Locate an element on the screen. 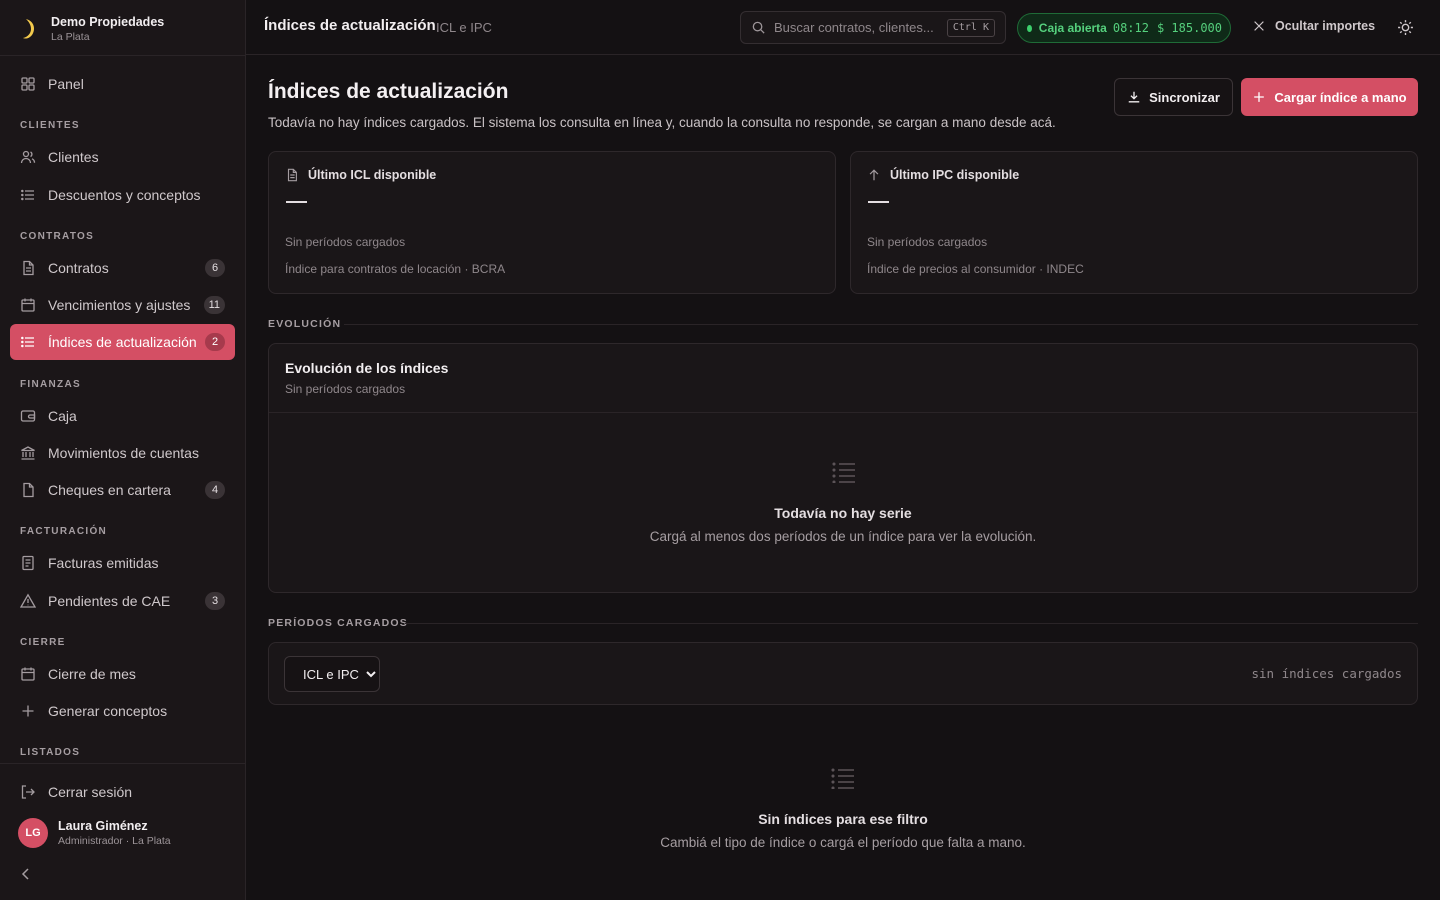 The height and width of the screenshot is (900, 1440). sidebar-section-listados: LISTADOS is located at coordinates (50, 752).